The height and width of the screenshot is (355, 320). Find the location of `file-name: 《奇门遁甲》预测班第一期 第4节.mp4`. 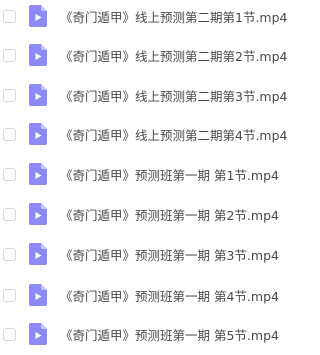

file-name: 《奇门遁甲》预测班第一期 第4节.mp4 is located at coordinates (169, 295).